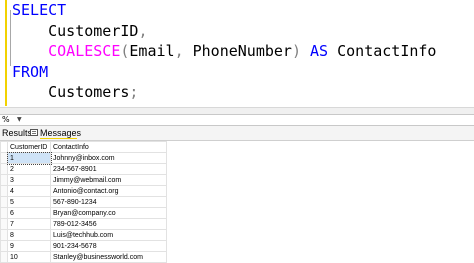  Describe the element at coordinates (6, 119) in the screenshot. I see `zoom-value: %` at that location.